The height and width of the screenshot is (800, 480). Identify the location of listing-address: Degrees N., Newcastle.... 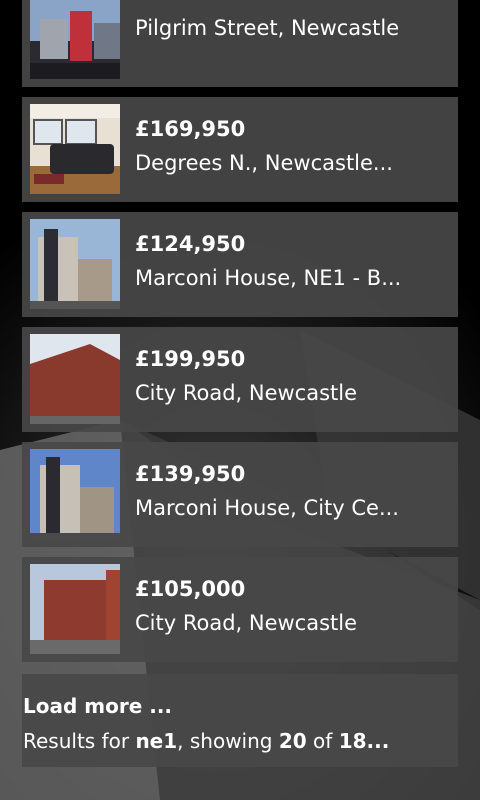
(264, 163).